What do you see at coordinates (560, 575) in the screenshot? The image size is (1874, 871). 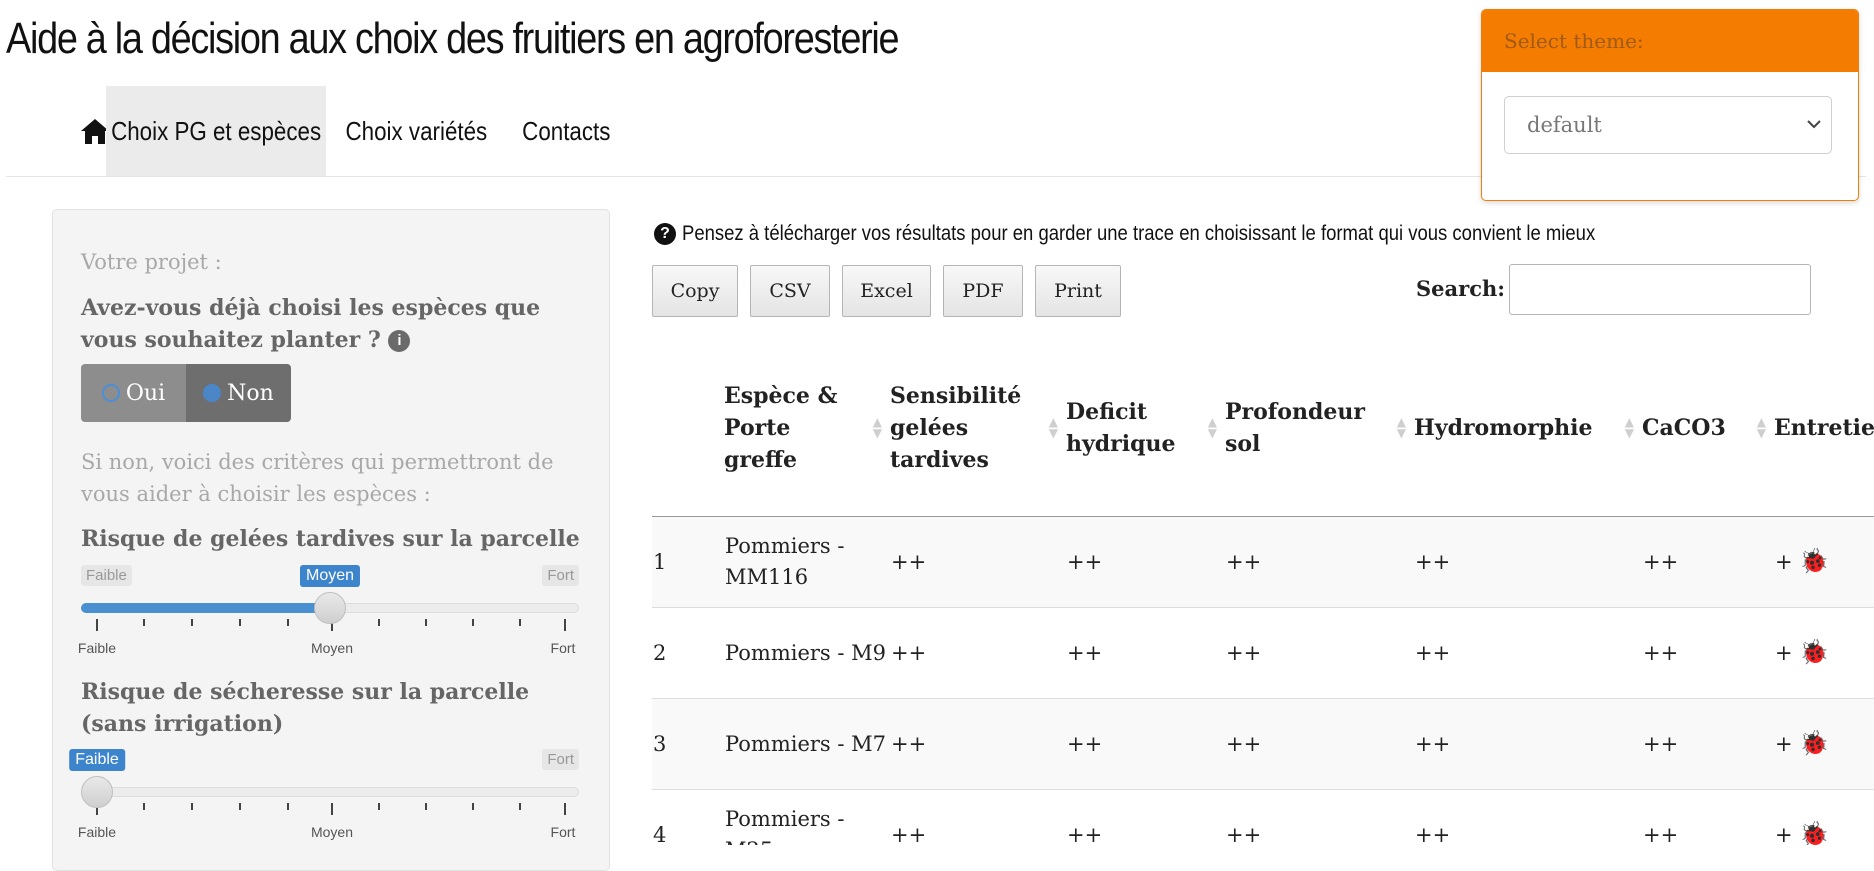 I see `slider-max-label: Fort` at bounding box center [560, 575].